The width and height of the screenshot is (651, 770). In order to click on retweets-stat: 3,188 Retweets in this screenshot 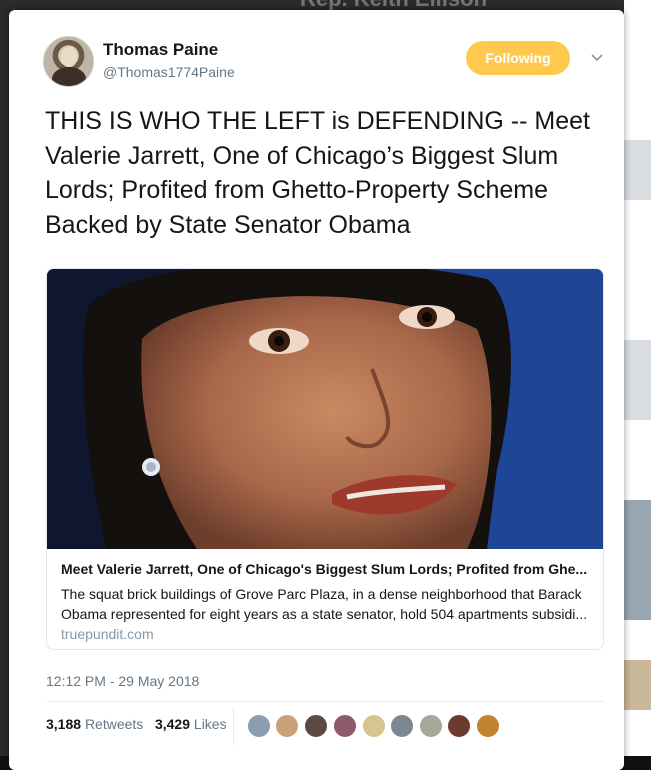, I will do `click(94, 724)`.